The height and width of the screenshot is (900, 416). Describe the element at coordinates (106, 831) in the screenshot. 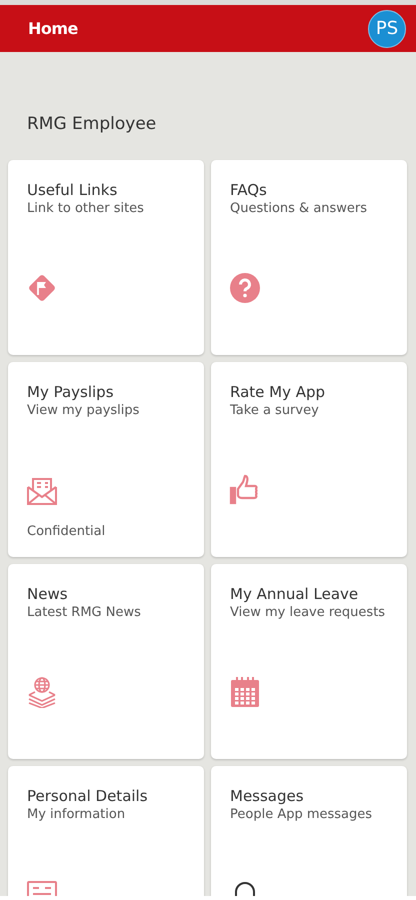

I see `tile-card: Personal Details My information` at that location.